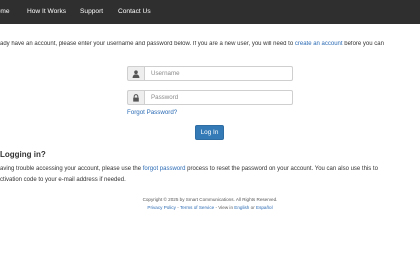 The image size is (420, 280). What do you see at coordinates (209, 132) in the screenshot?
I see `login-button: Log In` at bounding box center [209, 132].